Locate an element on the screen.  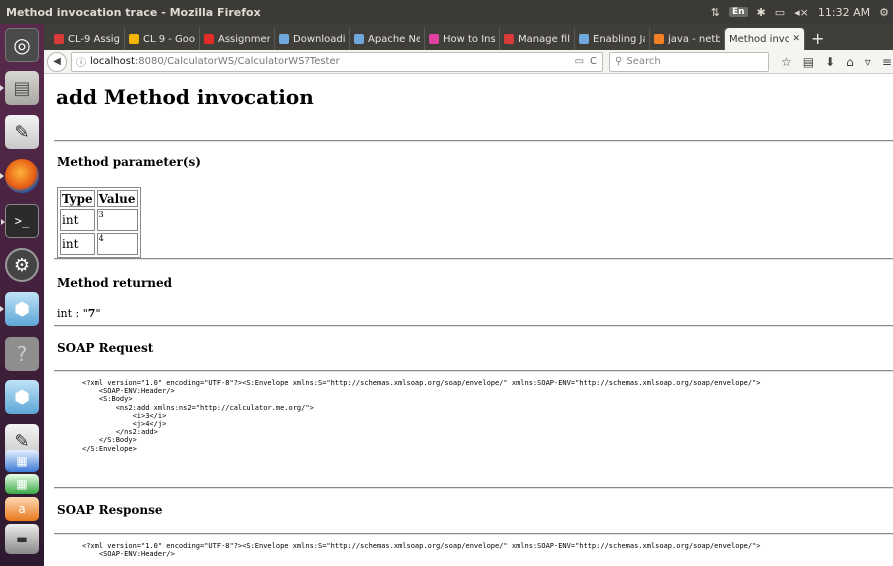
tab: How to Inst is located at coordinates (462, 39).